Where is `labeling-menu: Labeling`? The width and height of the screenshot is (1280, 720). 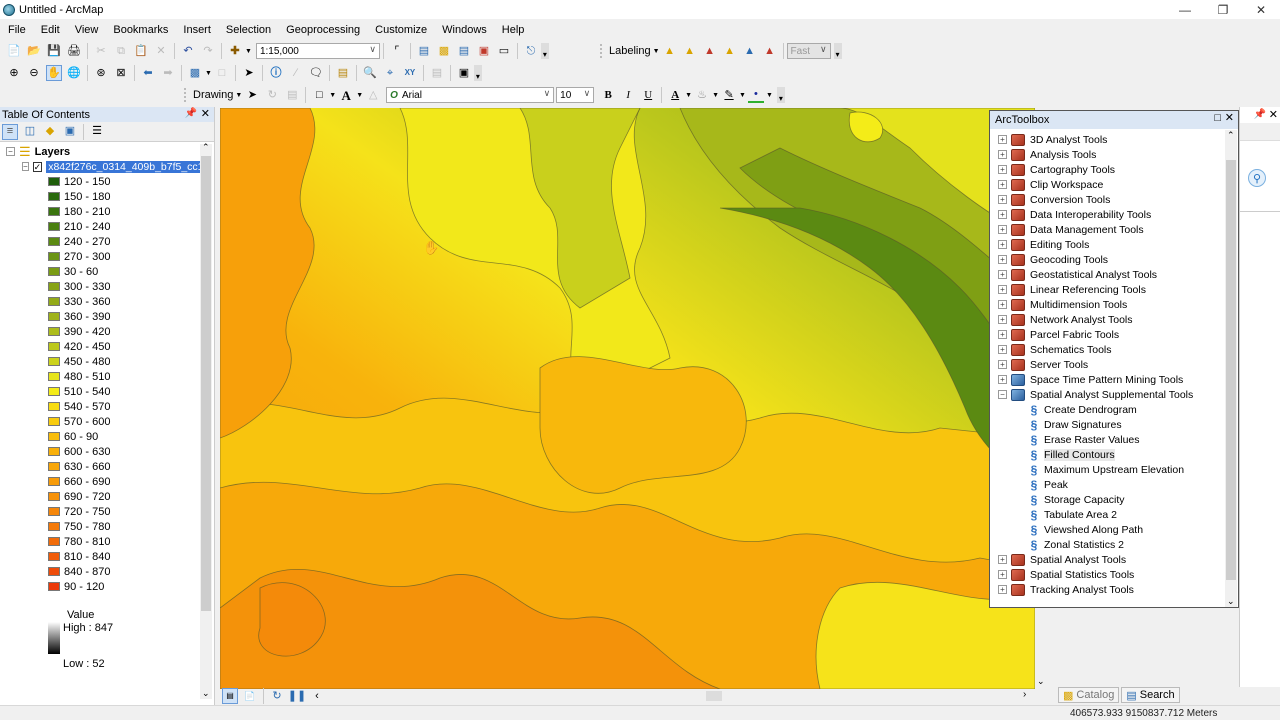
labeling-menu: Labeling is located at coordinates (630, 51).